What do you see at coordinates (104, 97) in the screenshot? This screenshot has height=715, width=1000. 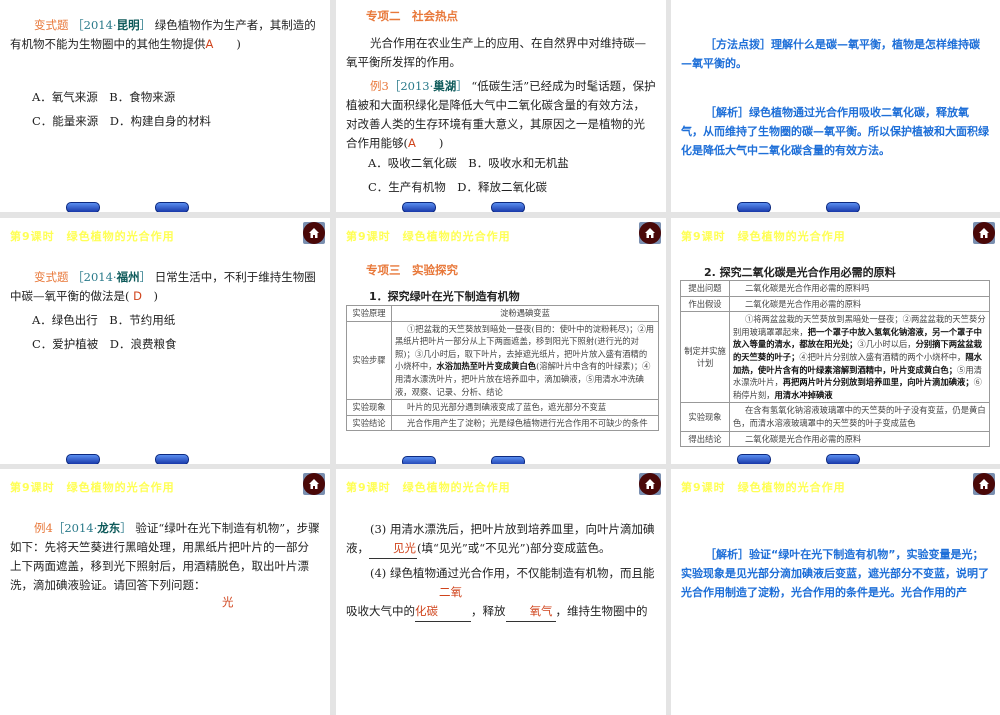 I see `options-ab: A．氧气来源 B．食物来源` at bounding box center [104, 97].